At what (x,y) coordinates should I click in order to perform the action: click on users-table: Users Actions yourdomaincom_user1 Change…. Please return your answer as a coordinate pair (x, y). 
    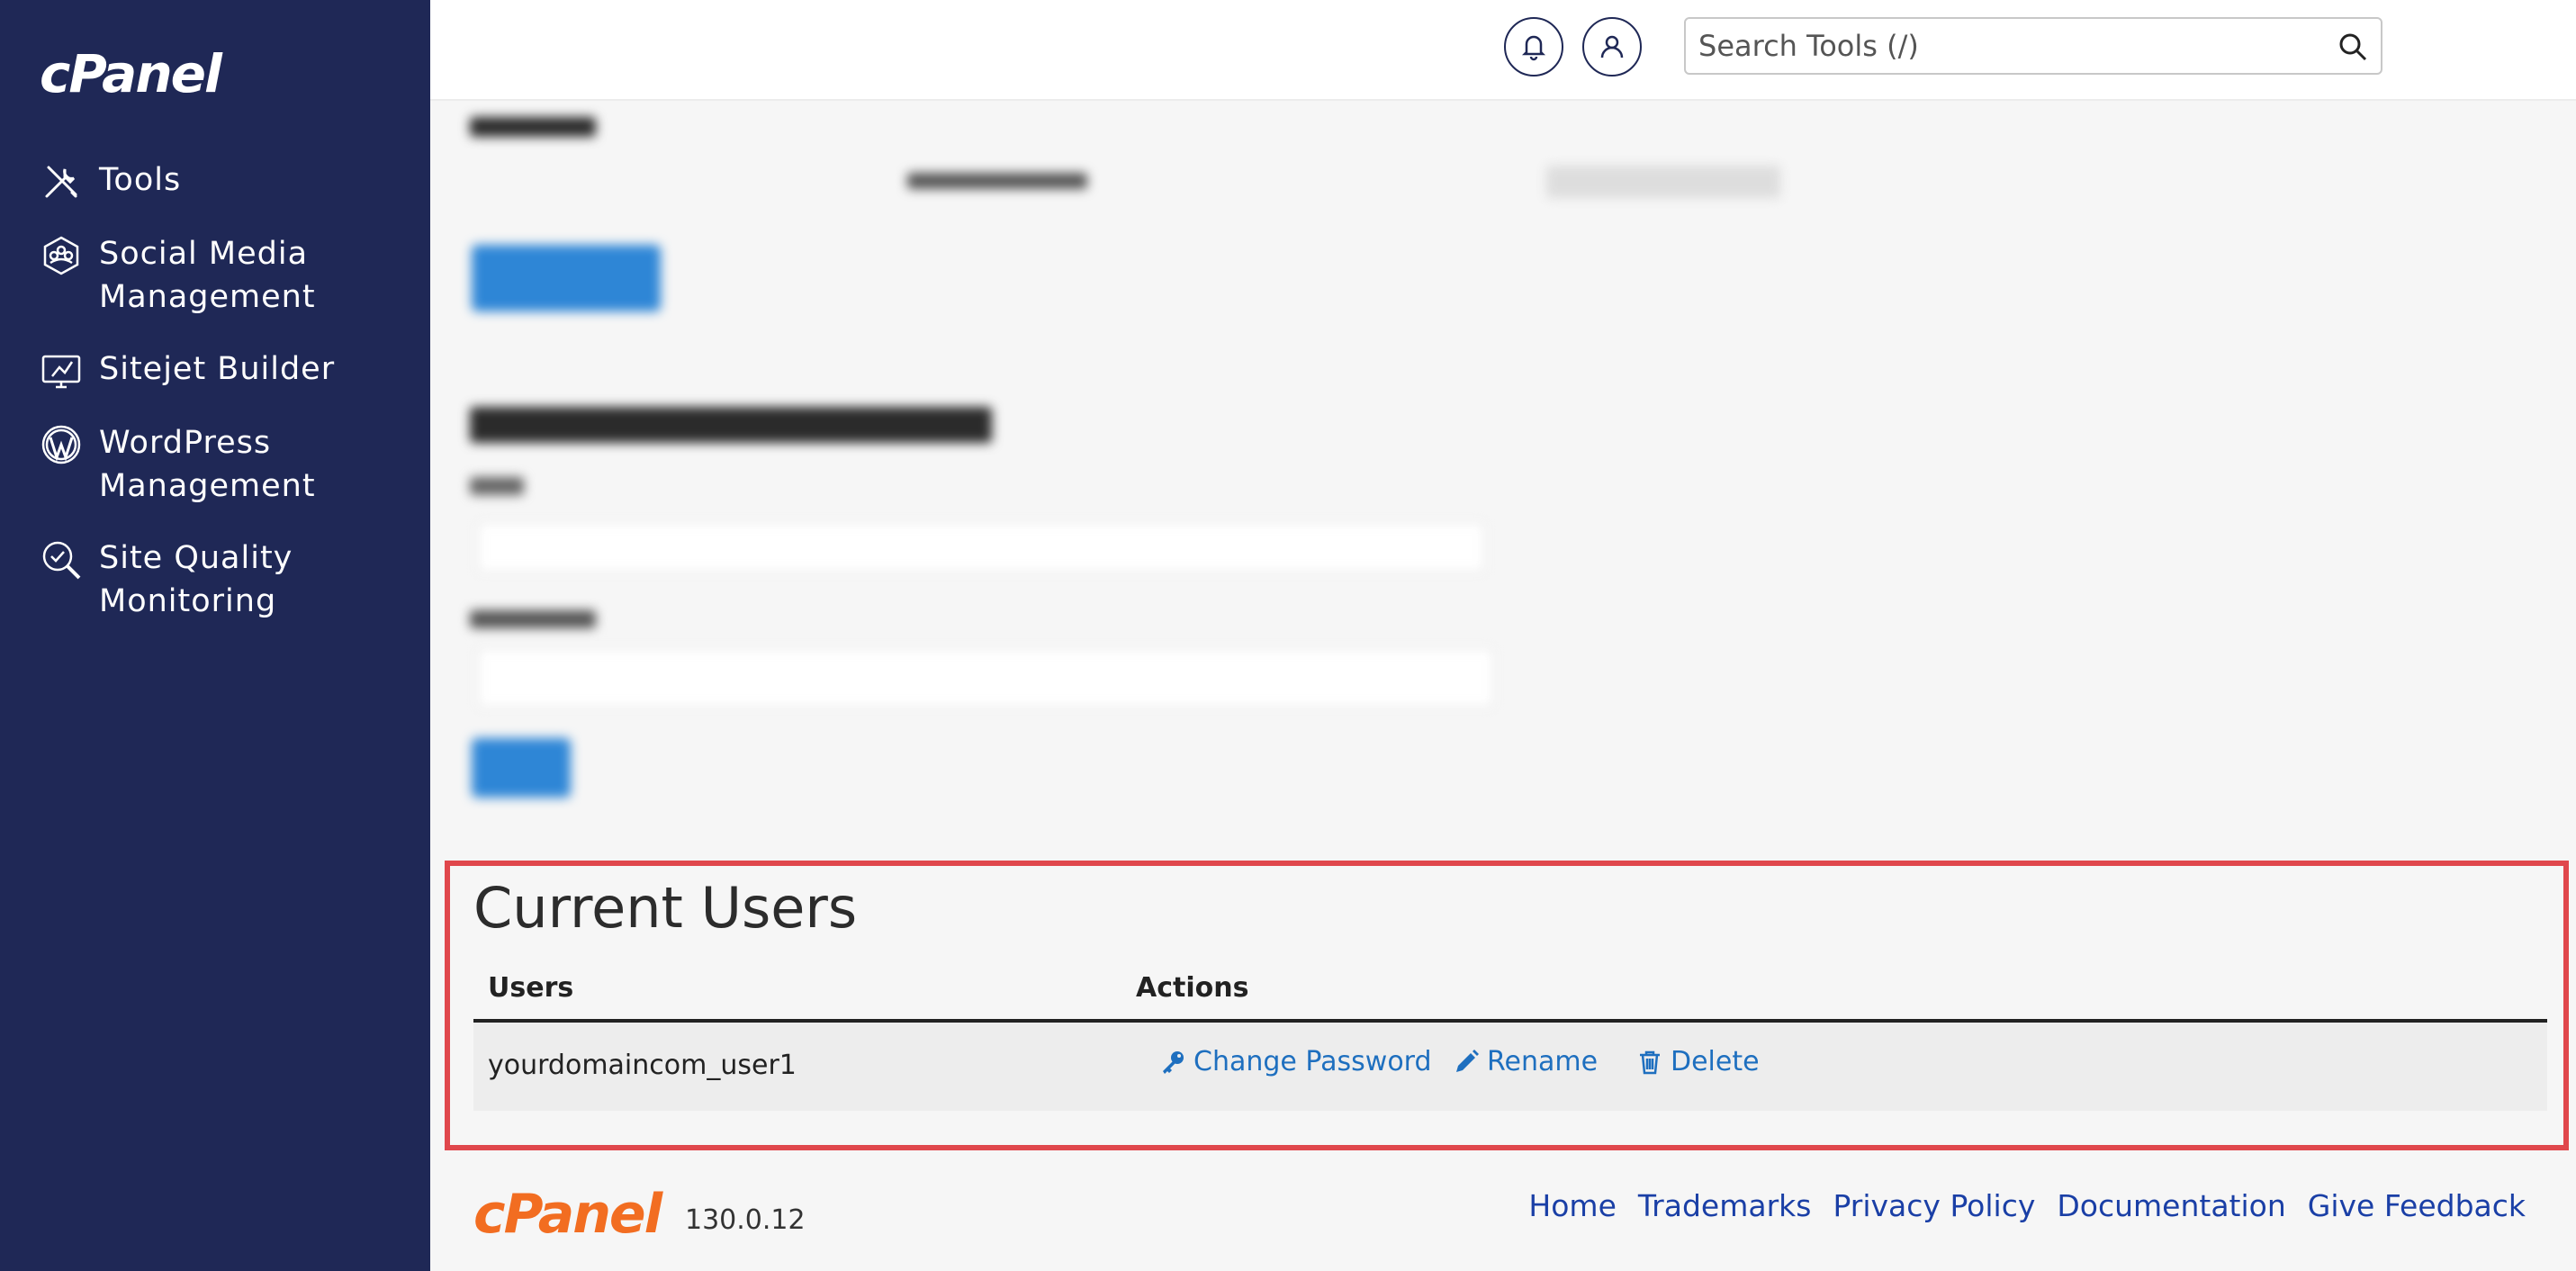
    Looking at the image, I should click on (1510, 1035).